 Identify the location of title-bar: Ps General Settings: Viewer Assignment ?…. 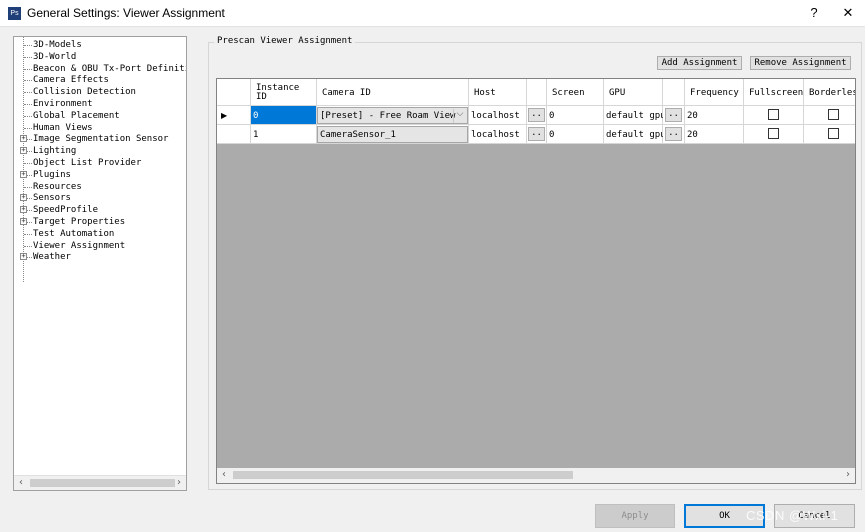
(432, 13).